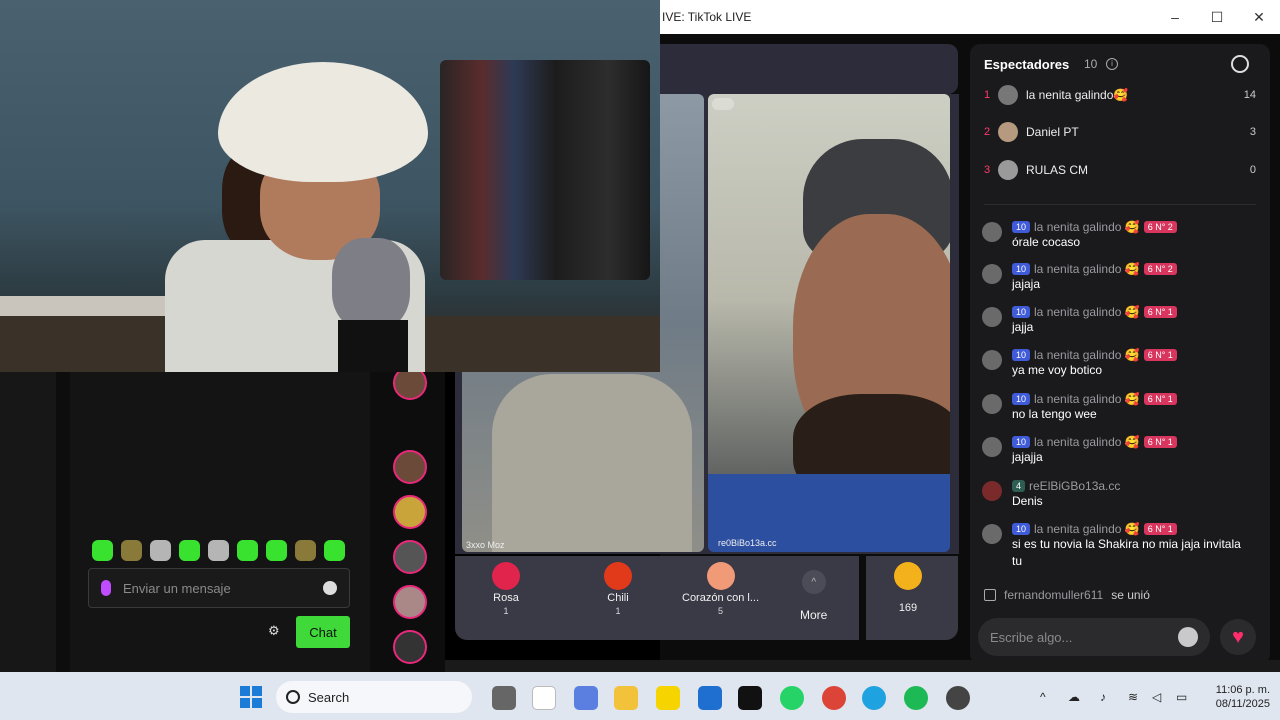  I want to click on info-icon: i, so click(1112, 64).